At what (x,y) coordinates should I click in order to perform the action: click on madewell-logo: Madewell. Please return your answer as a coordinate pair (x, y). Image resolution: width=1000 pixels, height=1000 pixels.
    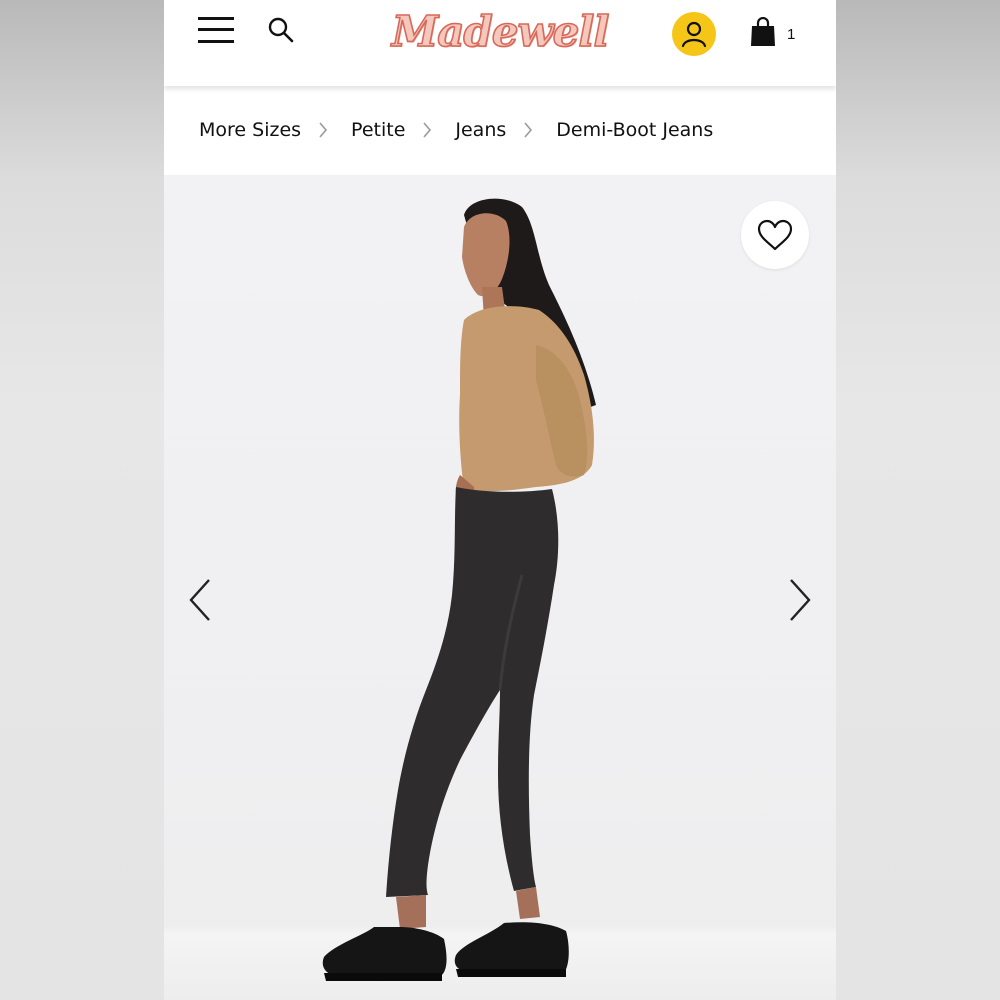
    Looking at the image, I should click on (500, 31).